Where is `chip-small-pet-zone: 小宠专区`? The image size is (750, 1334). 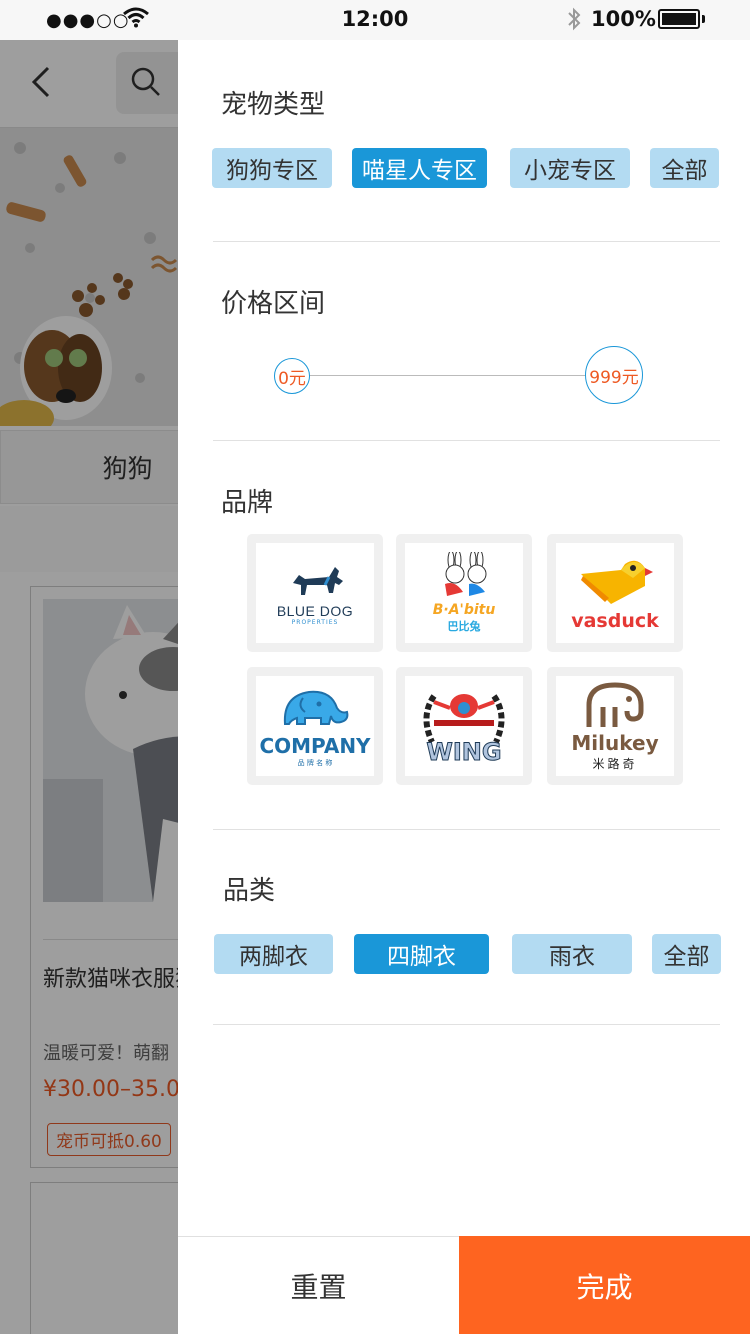
chip-small-pet-zone: 小宠专区 is located at coordinates (570, 168).